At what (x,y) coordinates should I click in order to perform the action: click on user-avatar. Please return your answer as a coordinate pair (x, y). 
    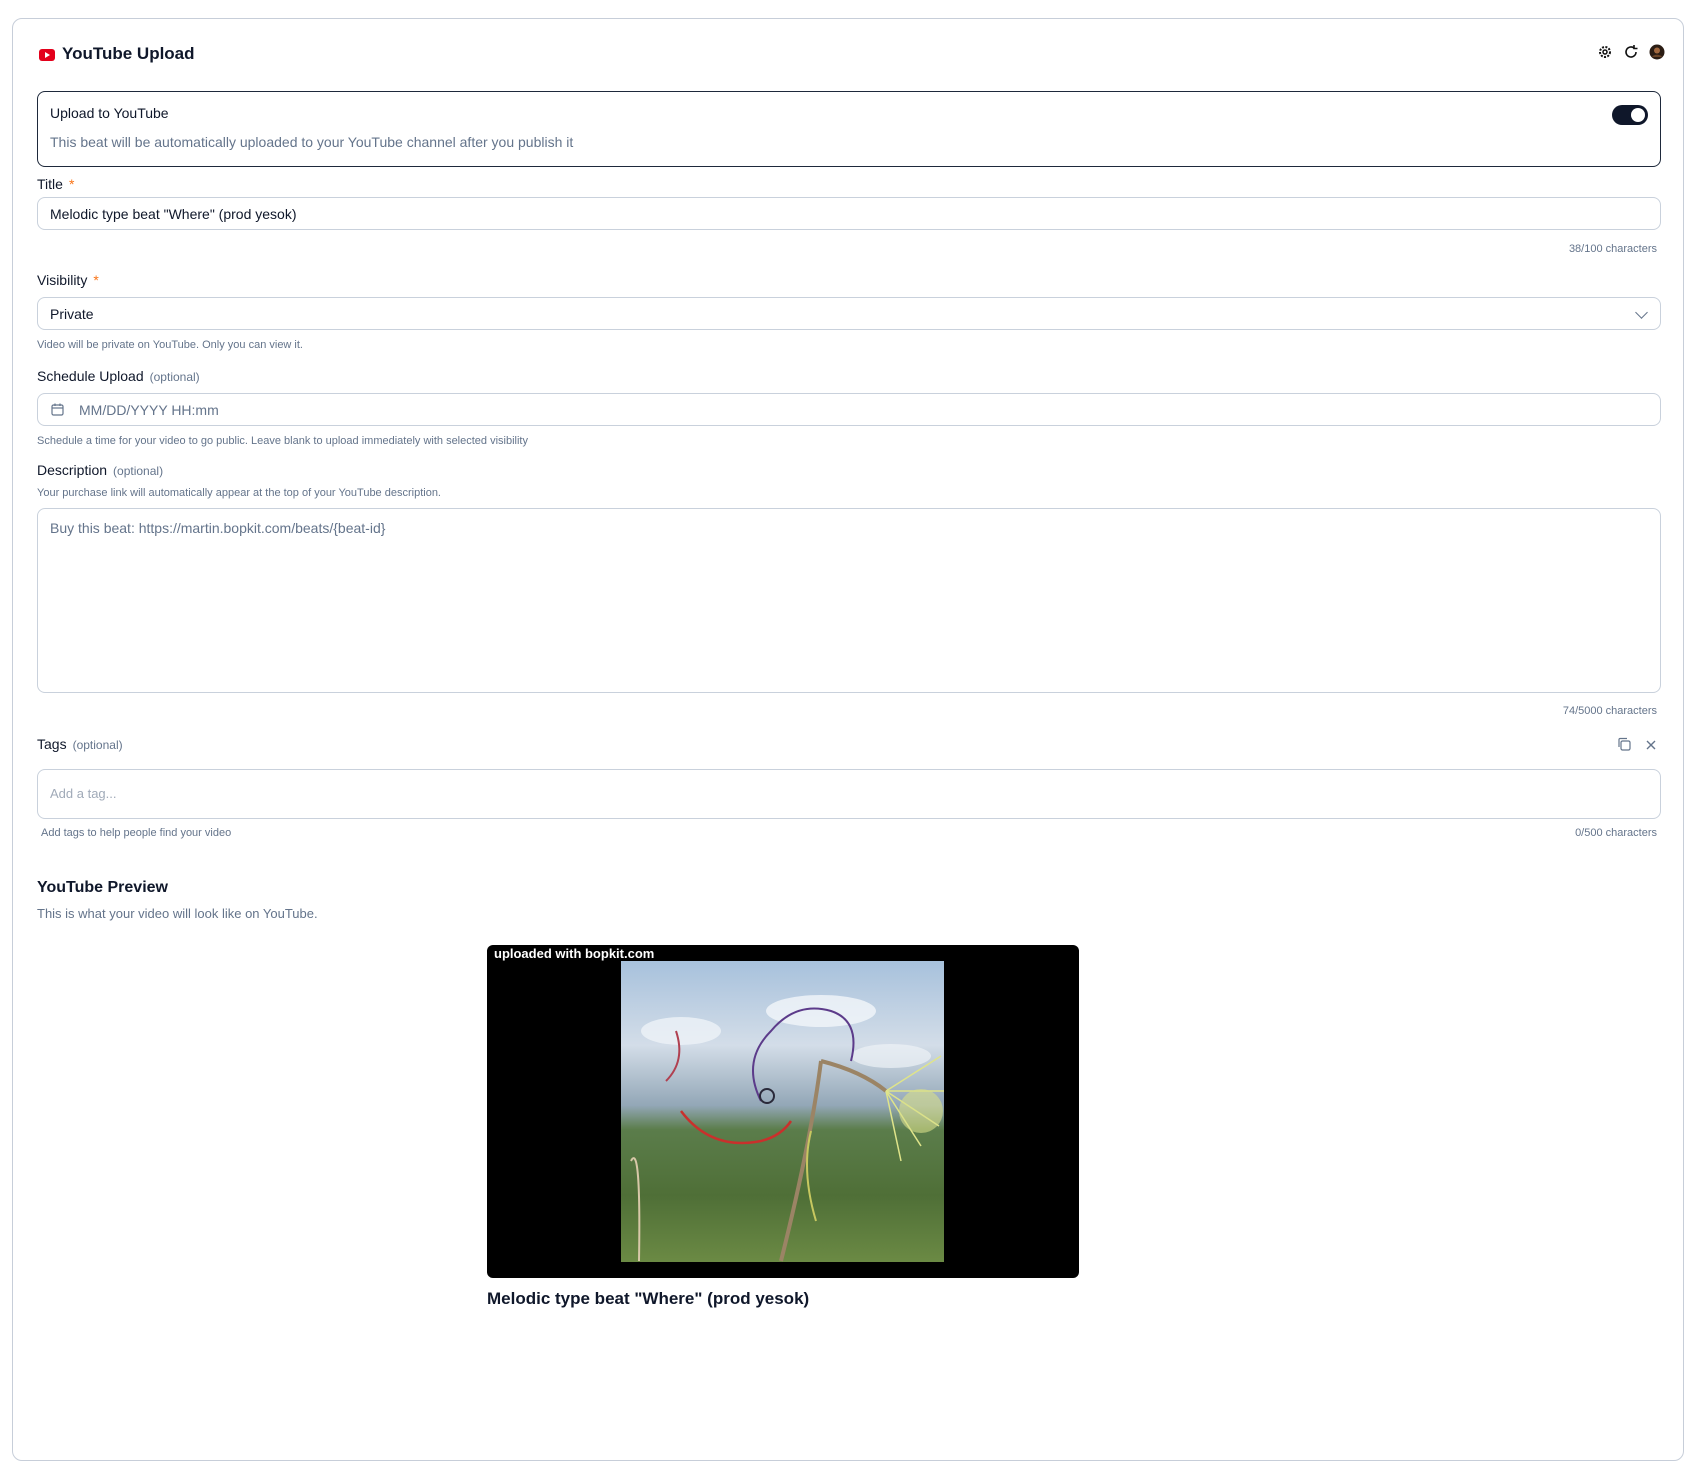
    Looking at the image, I should click on (1657, 52).